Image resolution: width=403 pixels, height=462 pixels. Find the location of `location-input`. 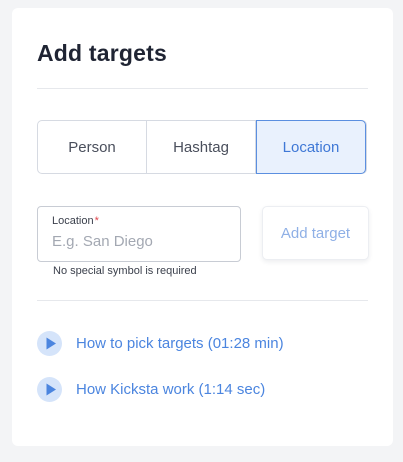

location-input is located at coordinates (142, 241).